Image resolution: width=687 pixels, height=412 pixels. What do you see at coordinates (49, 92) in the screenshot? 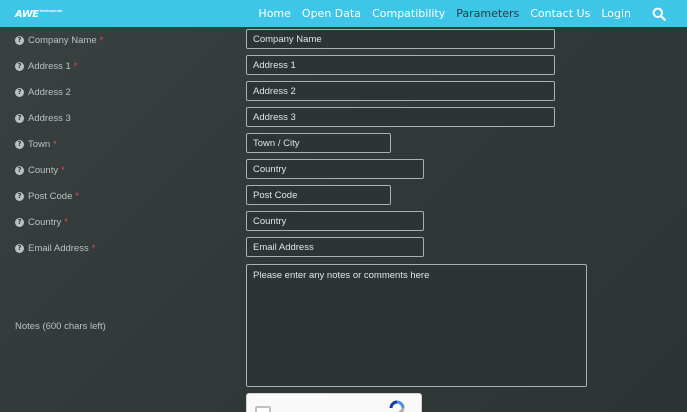
I see `label-text: Address 2` at bounding box center [49, 92].